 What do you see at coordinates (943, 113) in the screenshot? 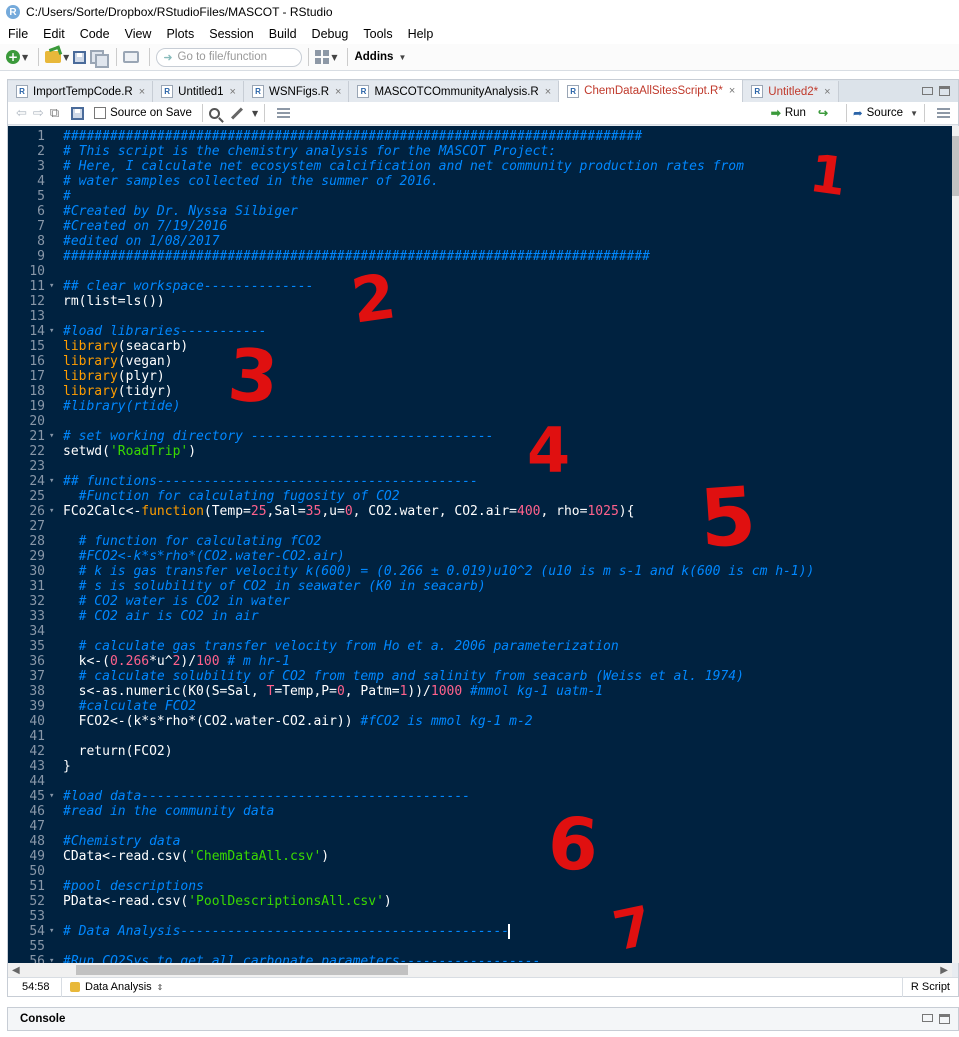
I see `document-outline-icon` at bounding box center [943, 113].